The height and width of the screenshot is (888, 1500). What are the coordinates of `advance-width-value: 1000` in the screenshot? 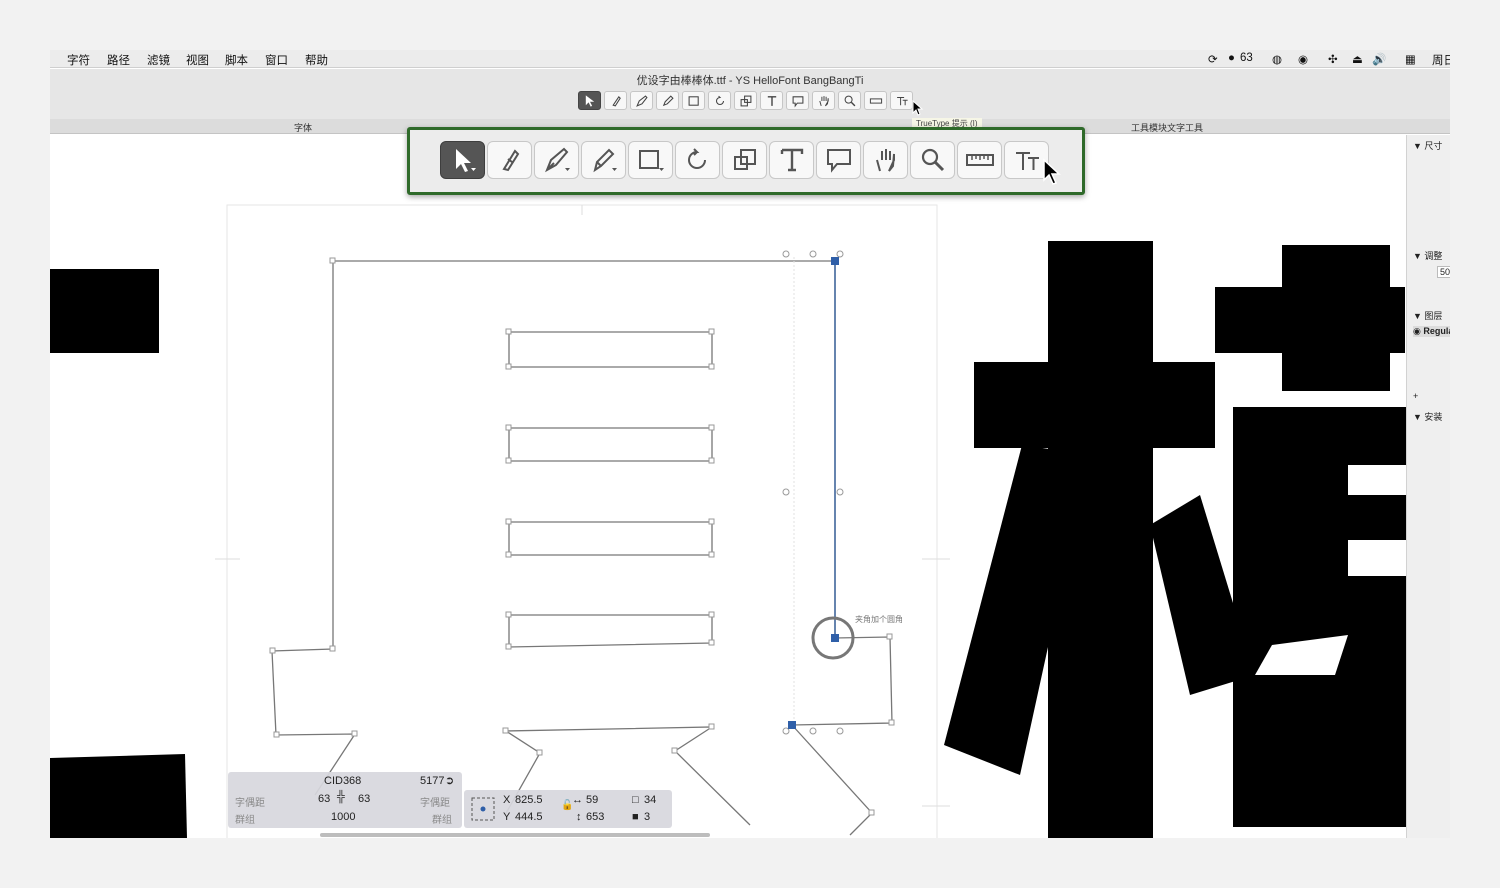 It's located at (343, 817).